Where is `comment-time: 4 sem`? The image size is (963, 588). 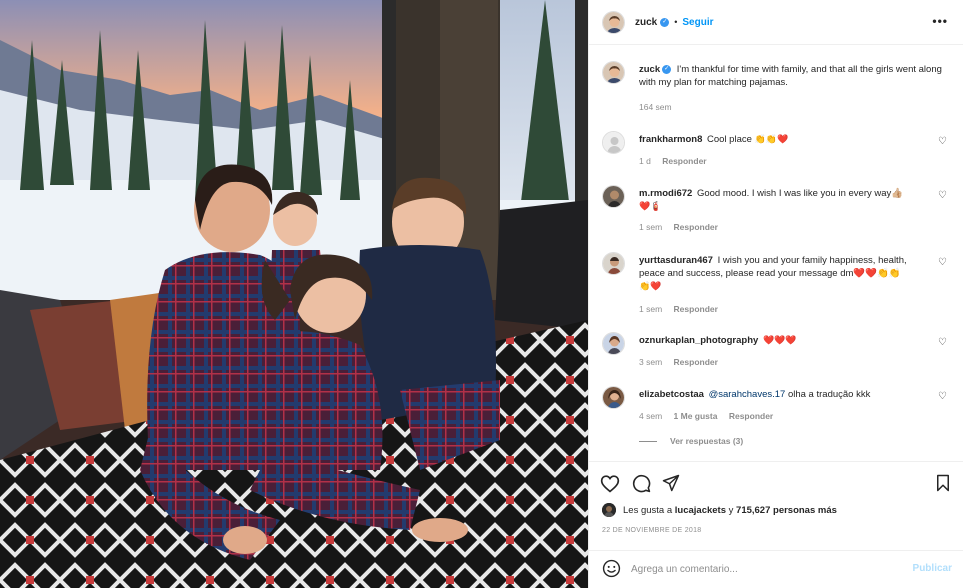 comment-time: 4 sem is located at coordinates (651, 416).